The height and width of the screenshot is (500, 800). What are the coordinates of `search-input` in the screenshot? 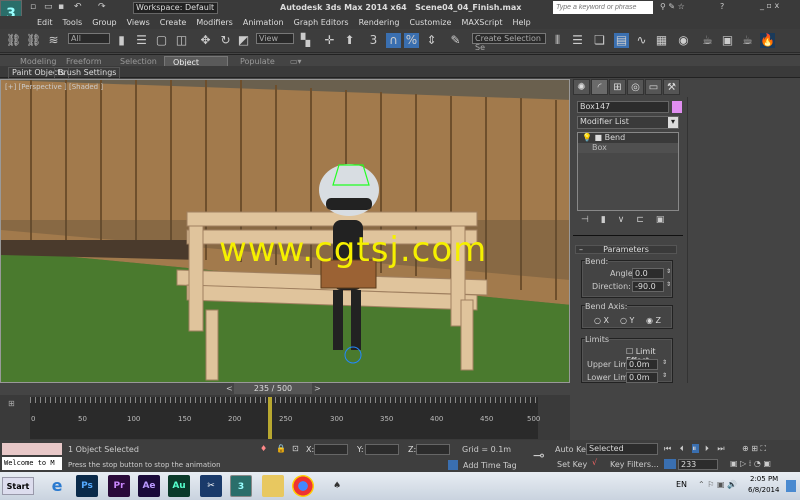 It's located at (603, 7).